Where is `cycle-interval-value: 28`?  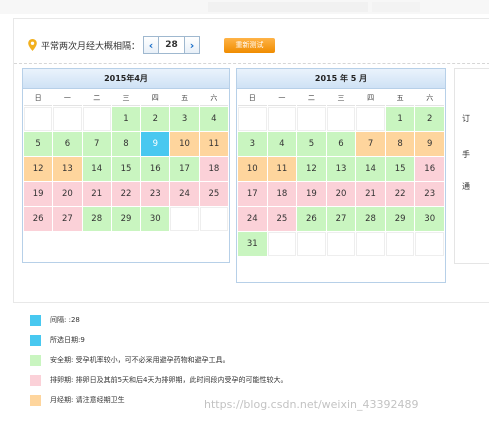
cycle-interval-value: 28 is located at coordinates (171, 45).